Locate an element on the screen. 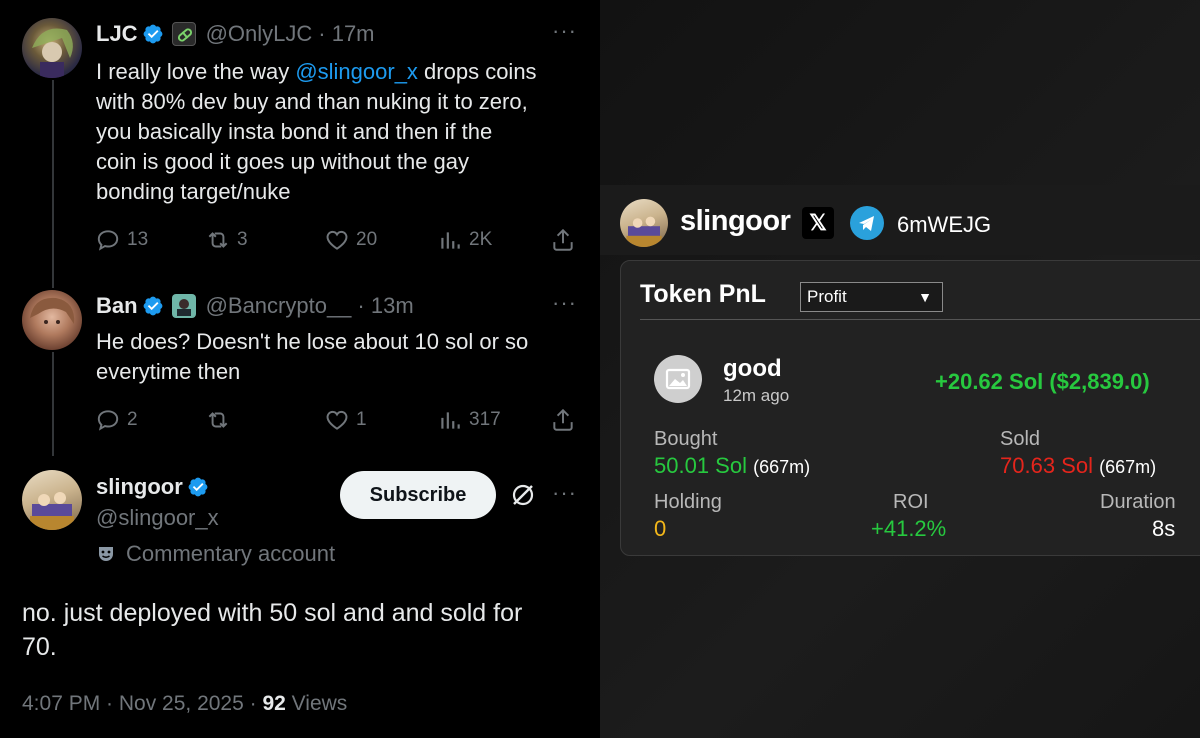 The image size is (1200, 738). post-time: · 17m is located at coordinates (346, 34).